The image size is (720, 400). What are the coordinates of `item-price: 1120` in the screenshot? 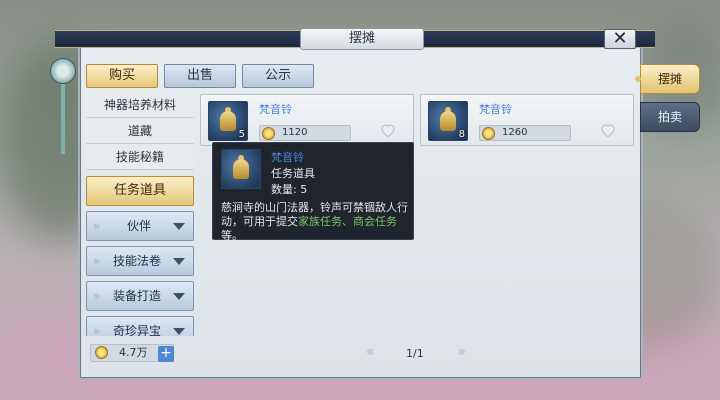 It's located at (305, 133).